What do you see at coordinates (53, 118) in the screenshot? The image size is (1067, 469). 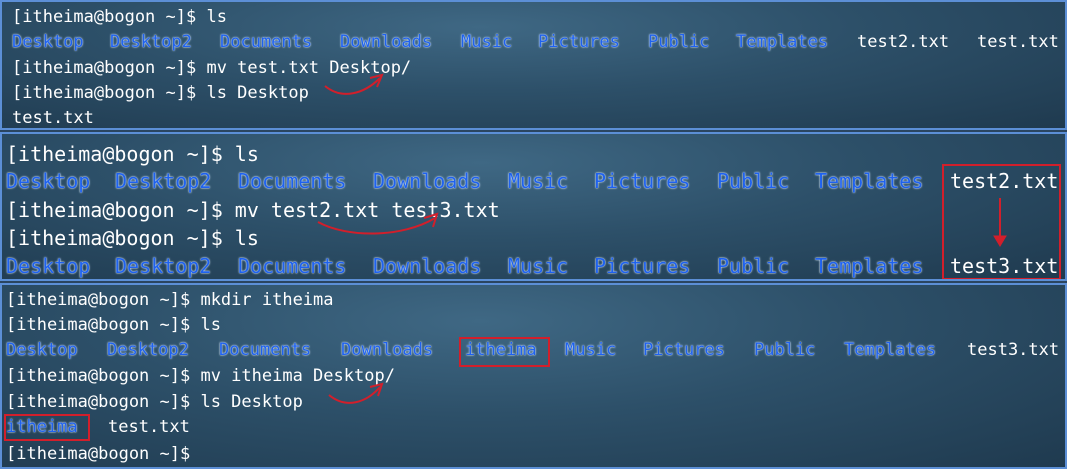 I see `output-line: test.txt` at bounding box center [53, 118].